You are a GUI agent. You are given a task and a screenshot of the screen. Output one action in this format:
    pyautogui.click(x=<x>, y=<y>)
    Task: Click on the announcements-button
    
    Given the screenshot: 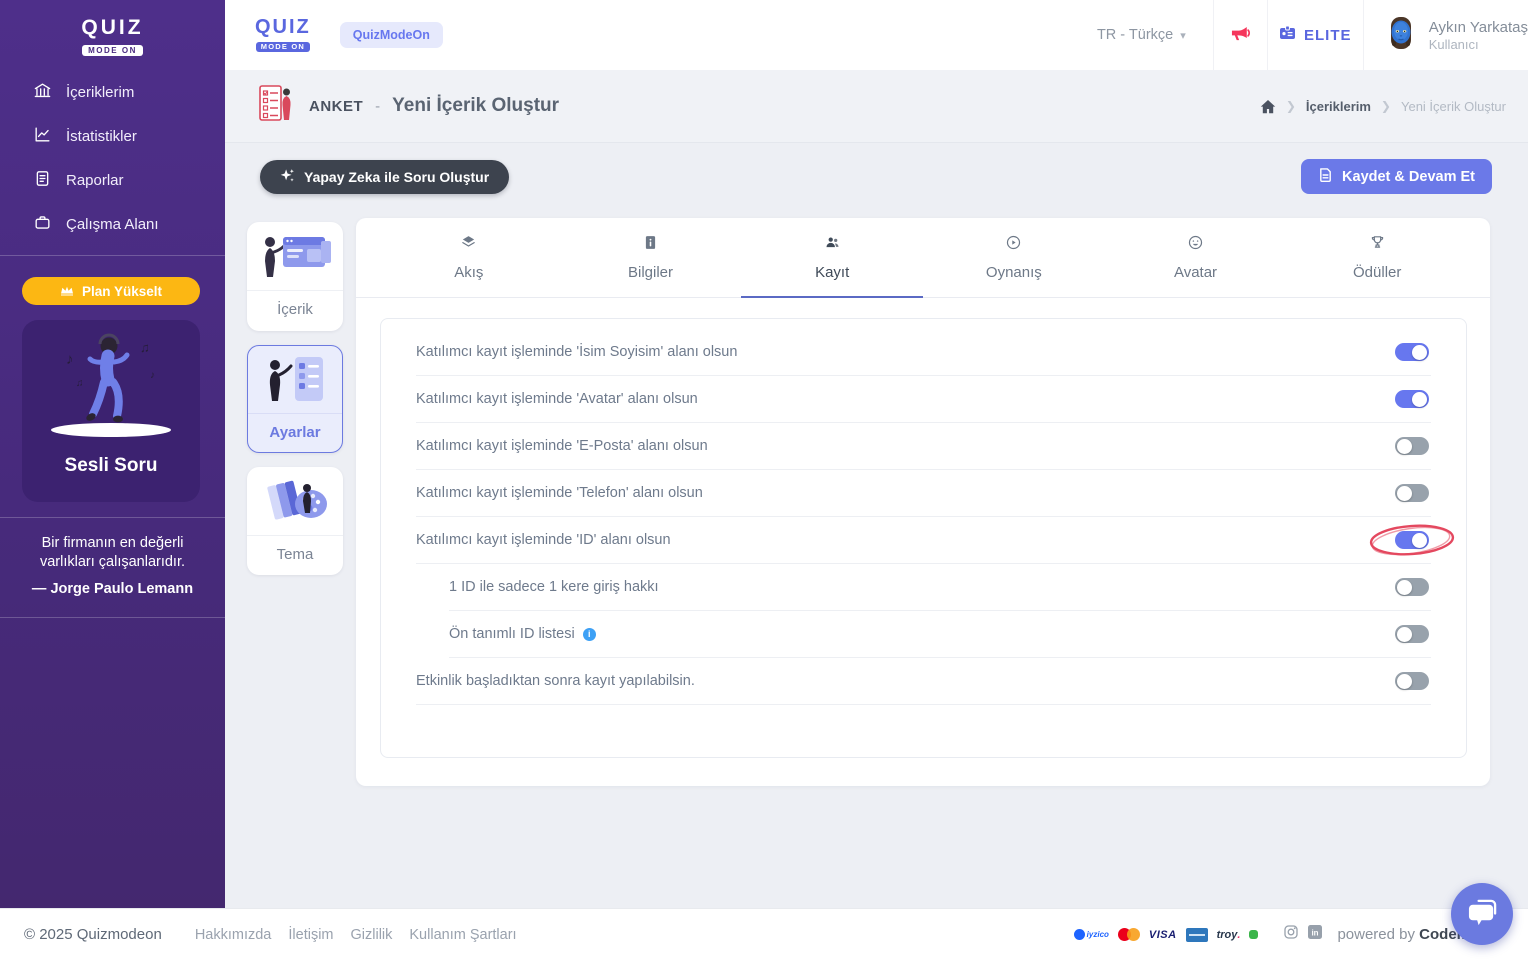 What is the action you would take?
    pyautogui.click(x=1240, y=35)
    